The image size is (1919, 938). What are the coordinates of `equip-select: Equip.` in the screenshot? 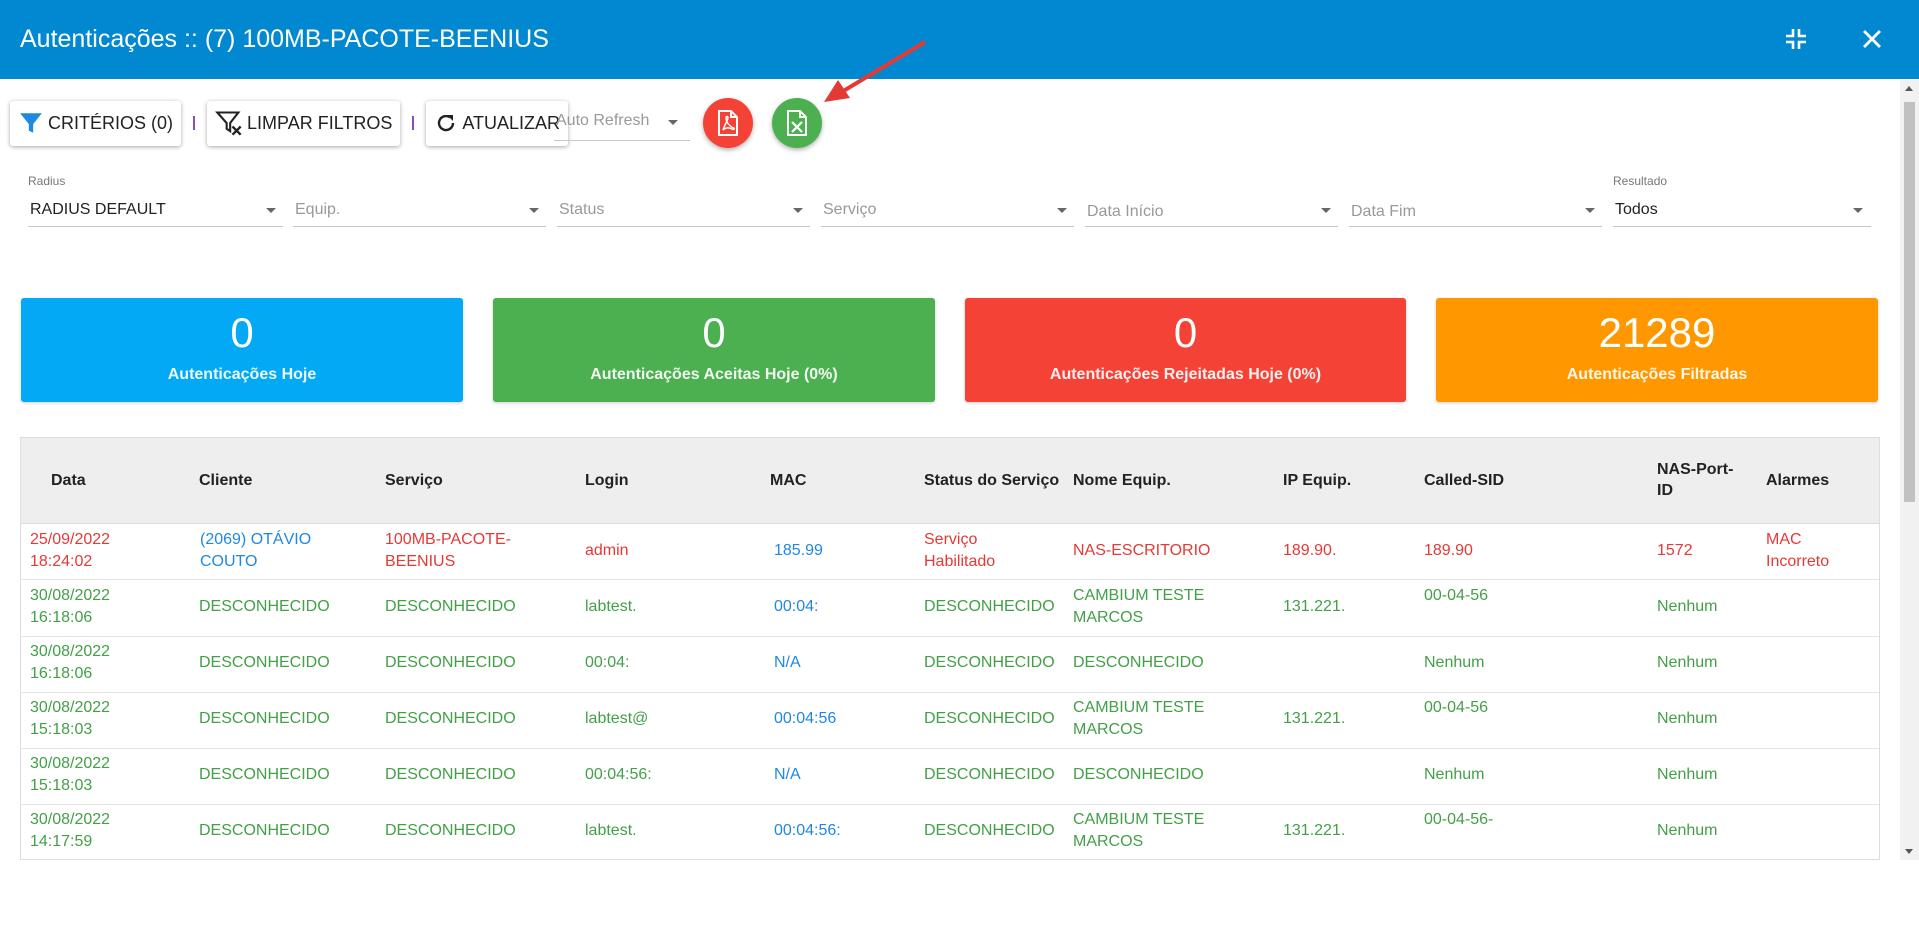 It's located at (419, 201).